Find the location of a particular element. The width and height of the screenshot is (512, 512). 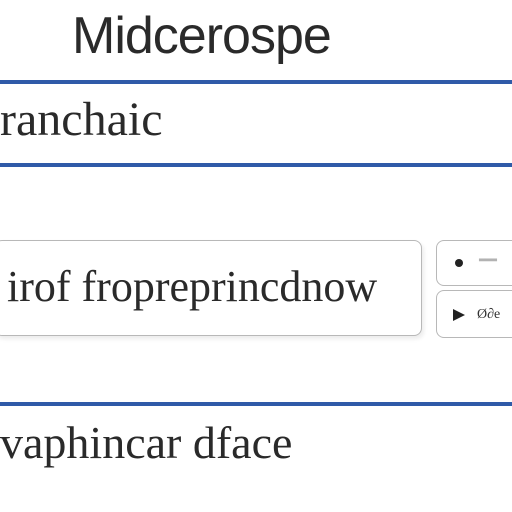

play-icon is located at coordinates (459, 315).